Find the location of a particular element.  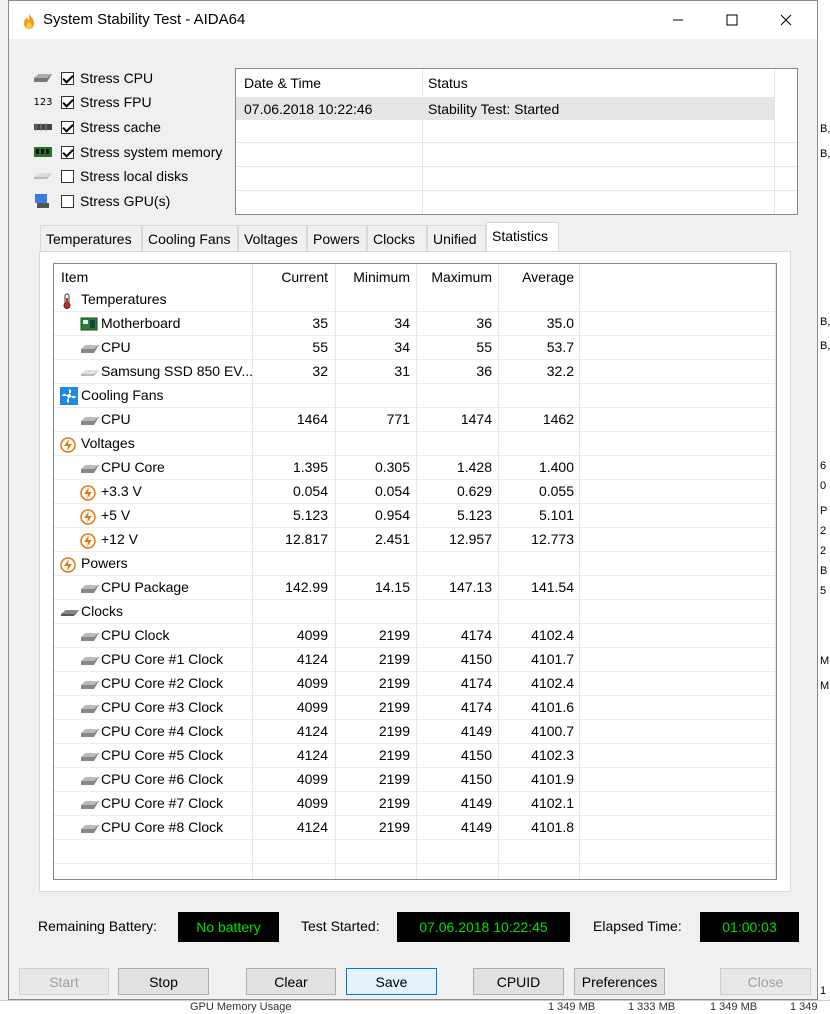

statistics-row: +3.3 V 0.054 0.054 0.629 0.055 is located at coordinates (415, 492).